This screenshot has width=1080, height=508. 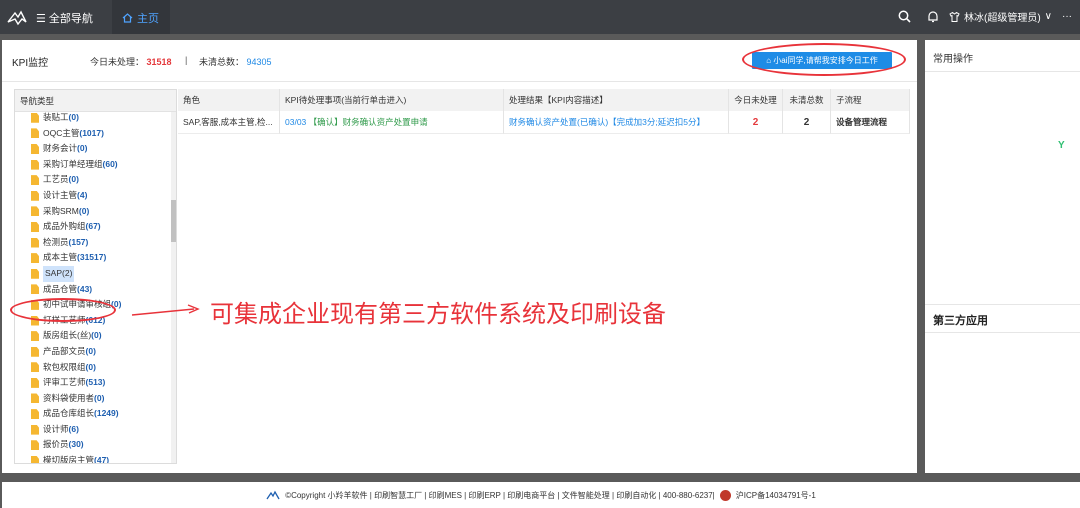 What do you see at coordinates (92, 273) in the screenshot?
I see `tree-item: SAP(2)` at bounding box center [92, 273].